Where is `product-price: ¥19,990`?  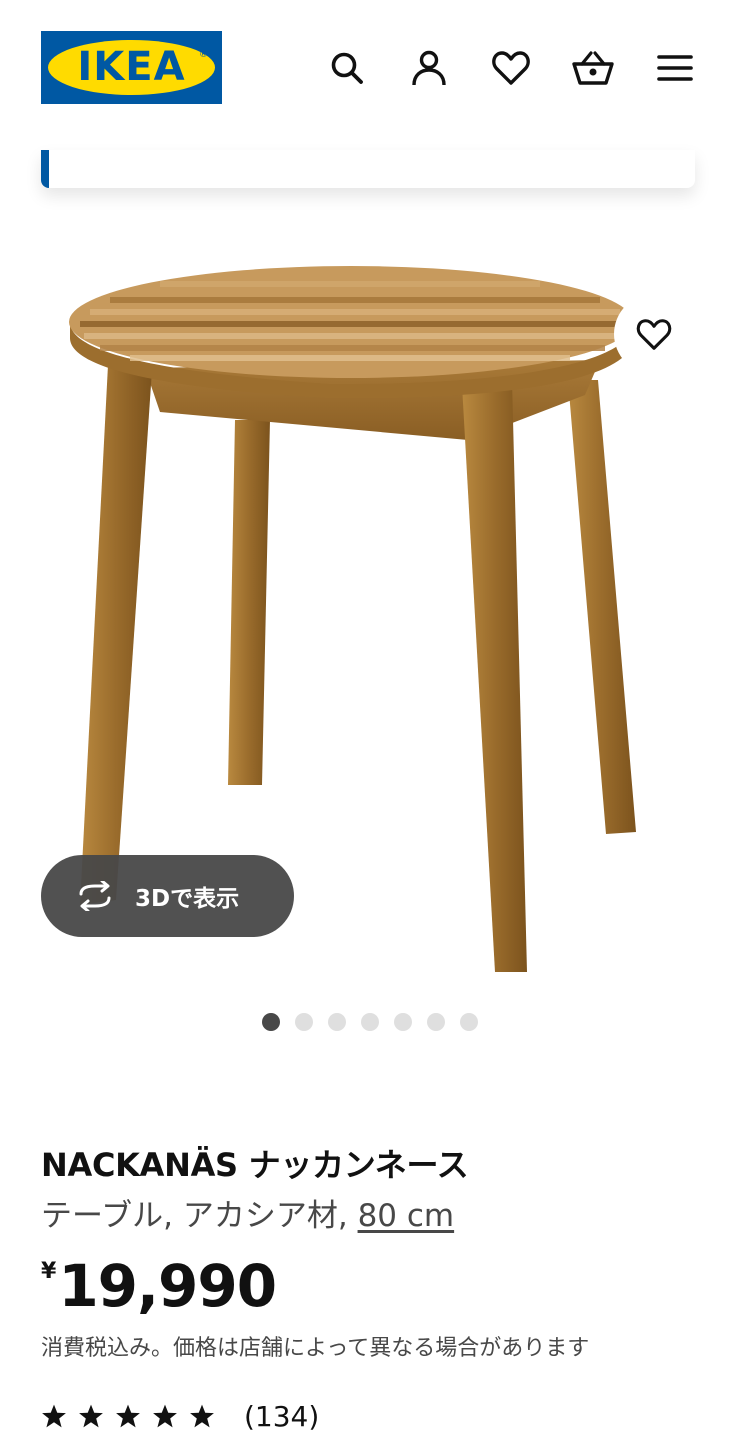 product-price: ¥19,990 is located at coordinates (159, 1286).